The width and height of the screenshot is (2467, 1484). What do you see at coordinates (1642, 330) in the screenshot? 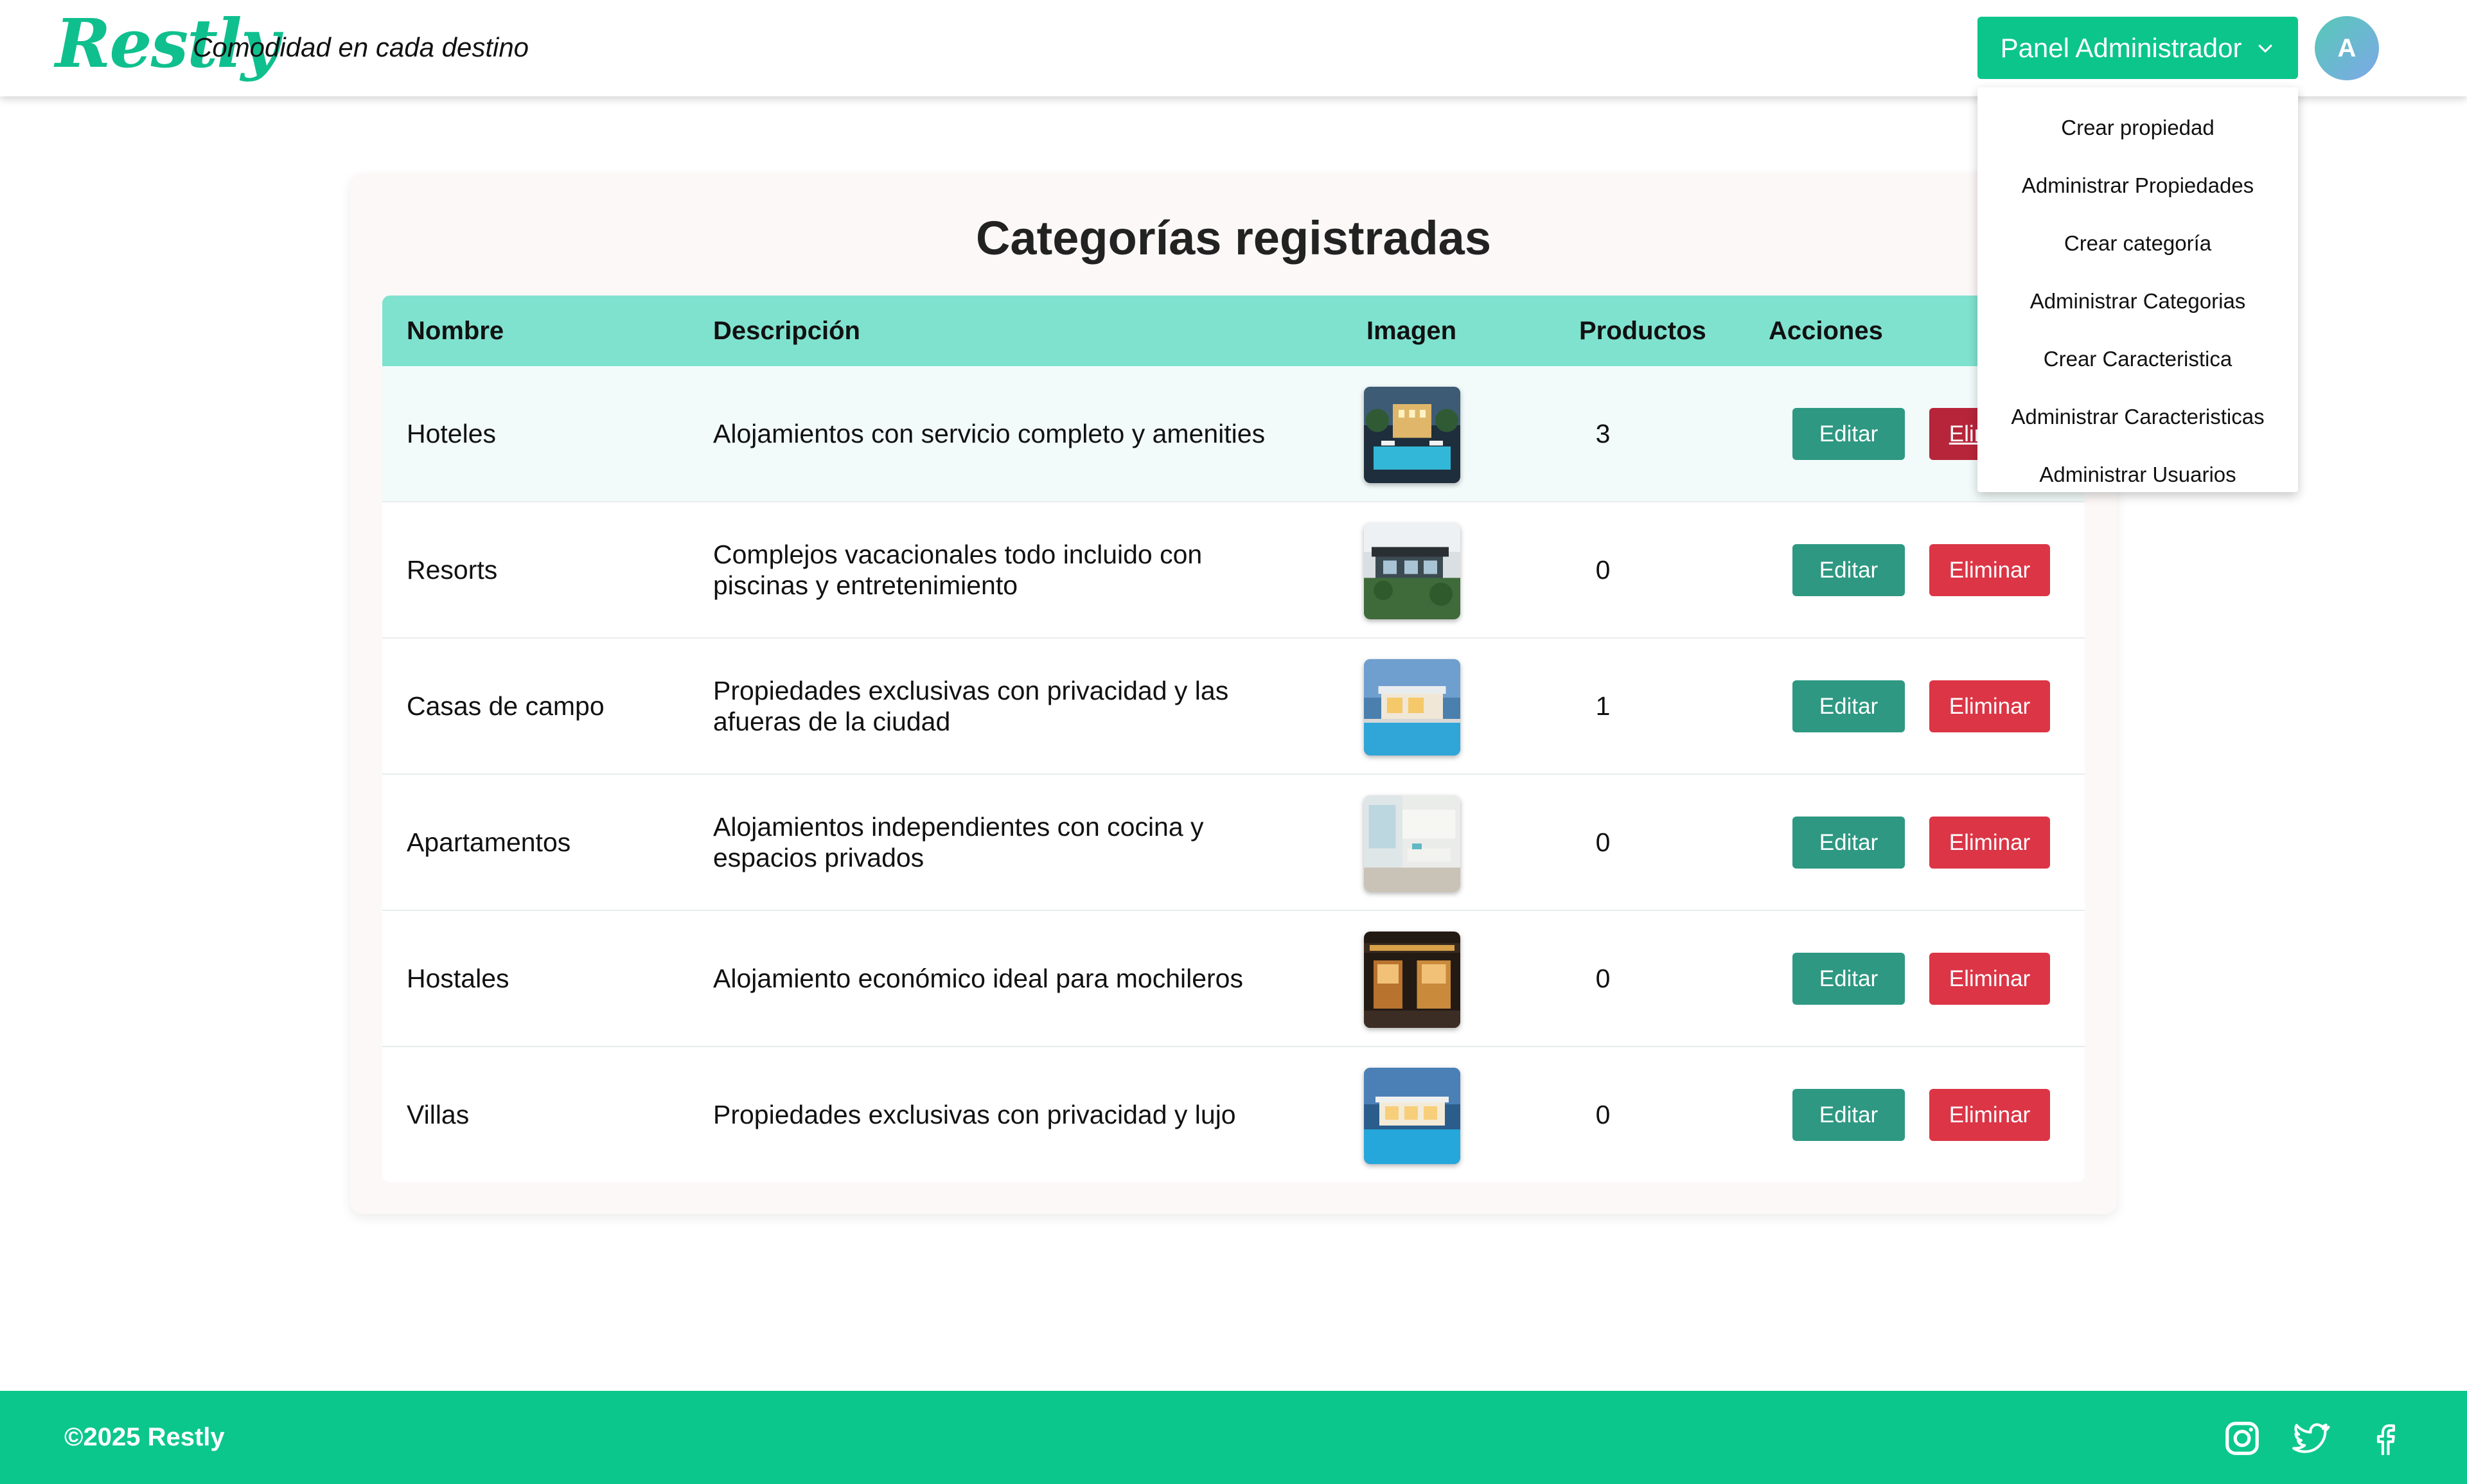
I see `column-header-products: Productos` at bounding box center [1642, 330].